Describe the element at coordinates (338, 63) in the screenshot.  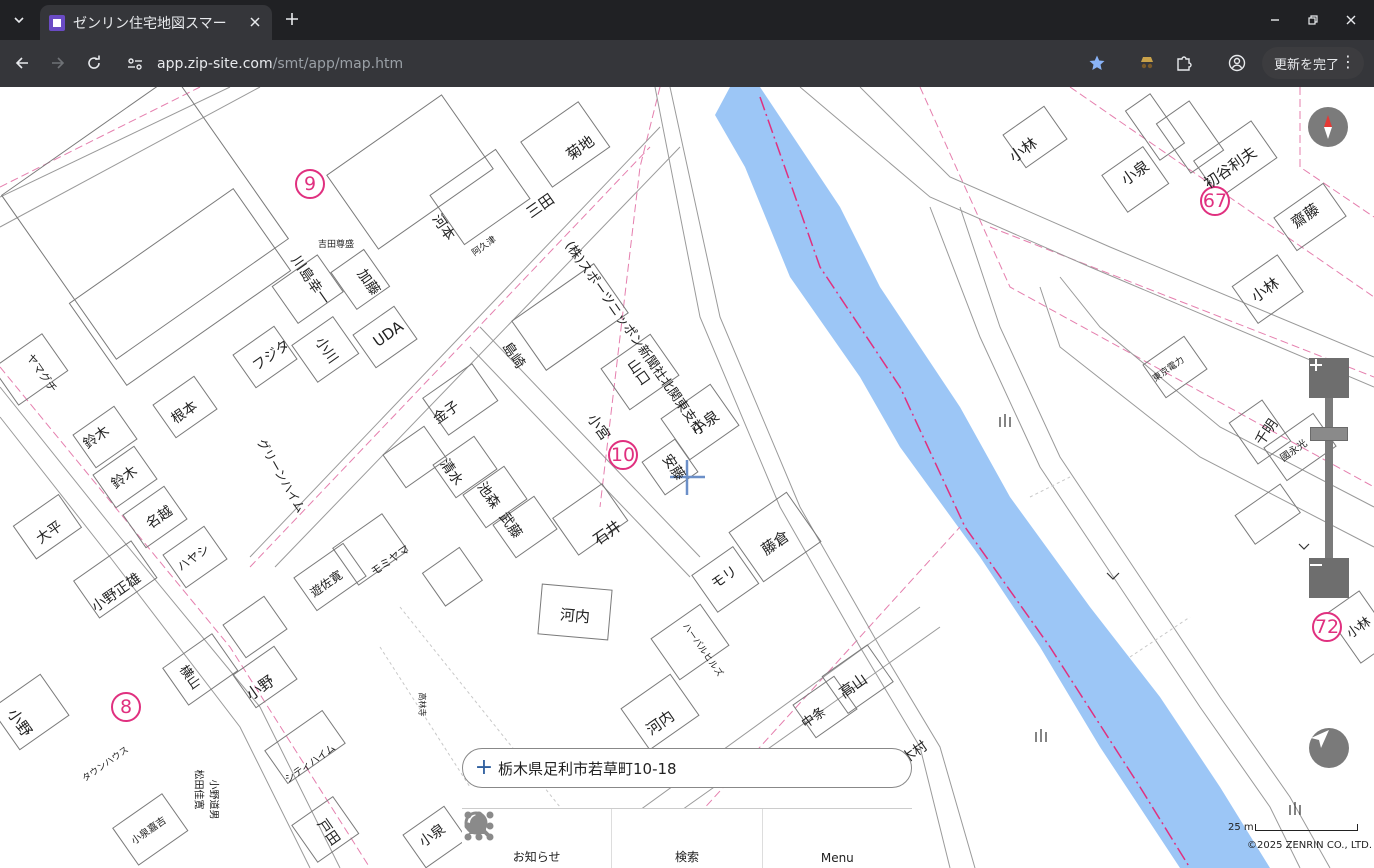
I see `url-path: /smt/app/map.htm` at that location.